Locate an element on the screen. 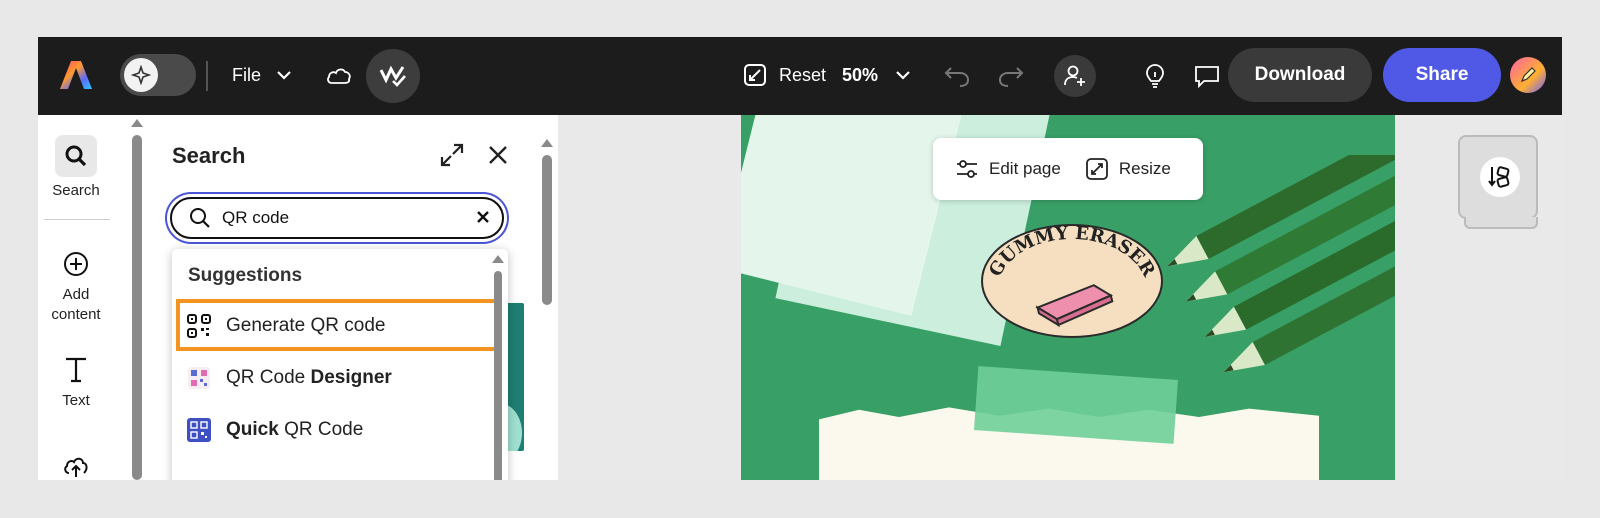  adobe-express-logo is located at coordinates (76, 75).